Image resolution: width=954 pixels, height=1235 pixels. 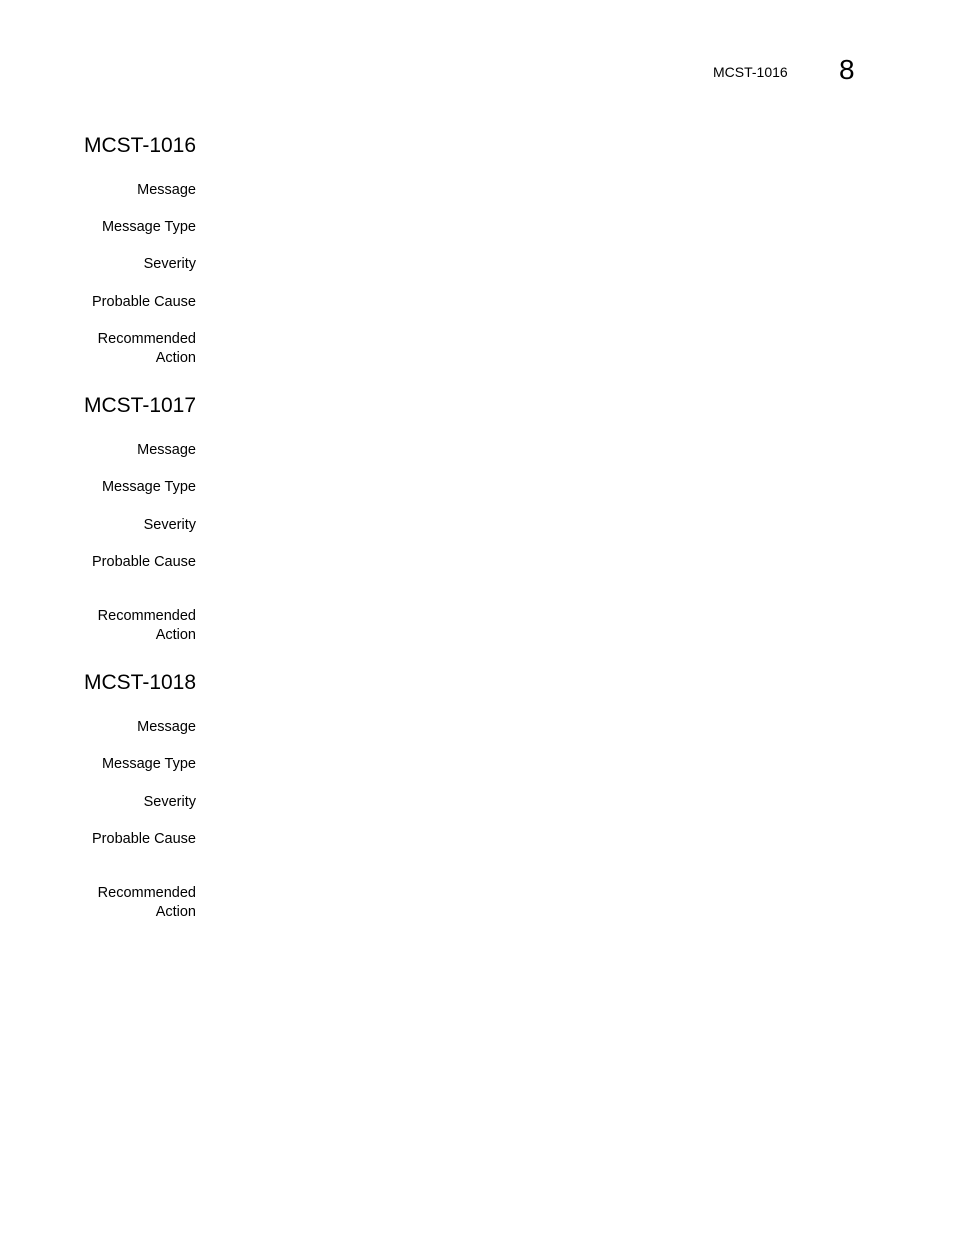 I want to click on entry-title: MCST-1016, so click(x=140, y=145).